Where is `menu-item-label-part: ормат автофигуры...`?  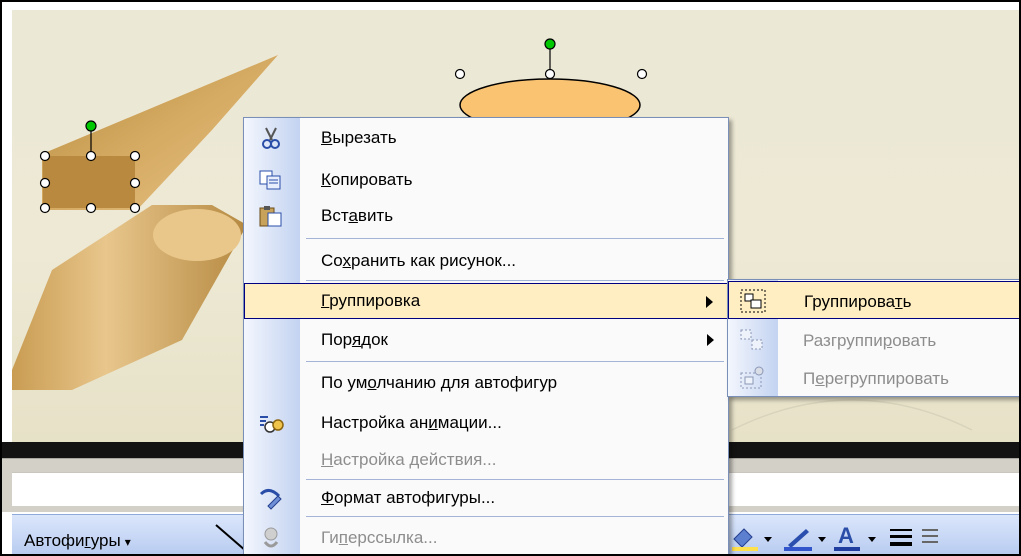 menu-item-label-part: ормат автофигуры... is located at coordinates (414, 497).